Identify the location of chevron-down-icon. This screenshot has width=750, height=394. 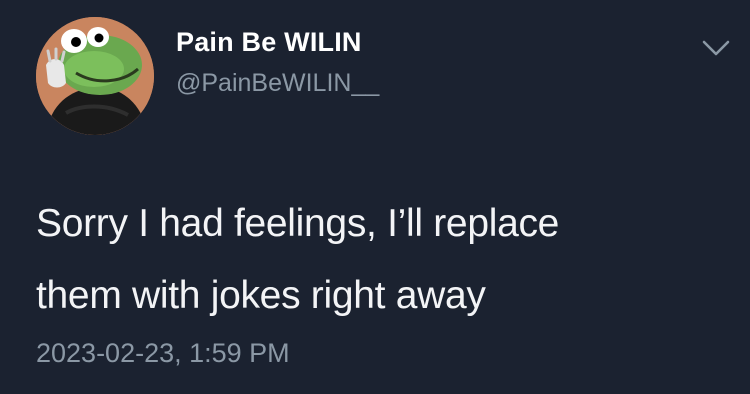
(716, 48).